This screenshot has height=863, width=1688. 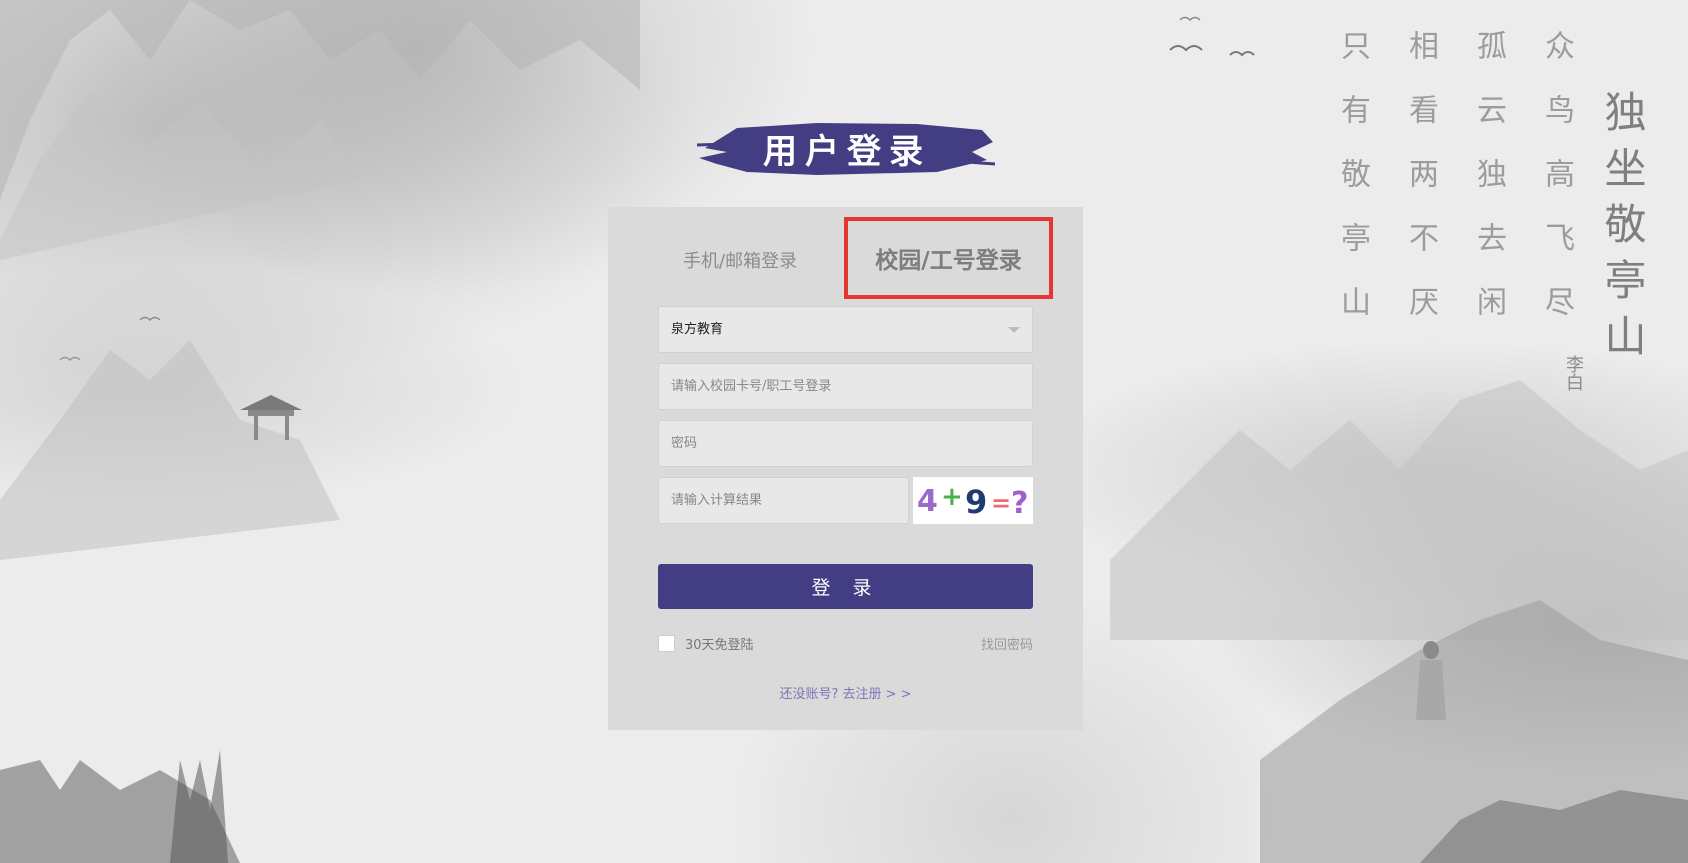 I want to click on school-select: 泉方教育, so click(x=845, y=329).